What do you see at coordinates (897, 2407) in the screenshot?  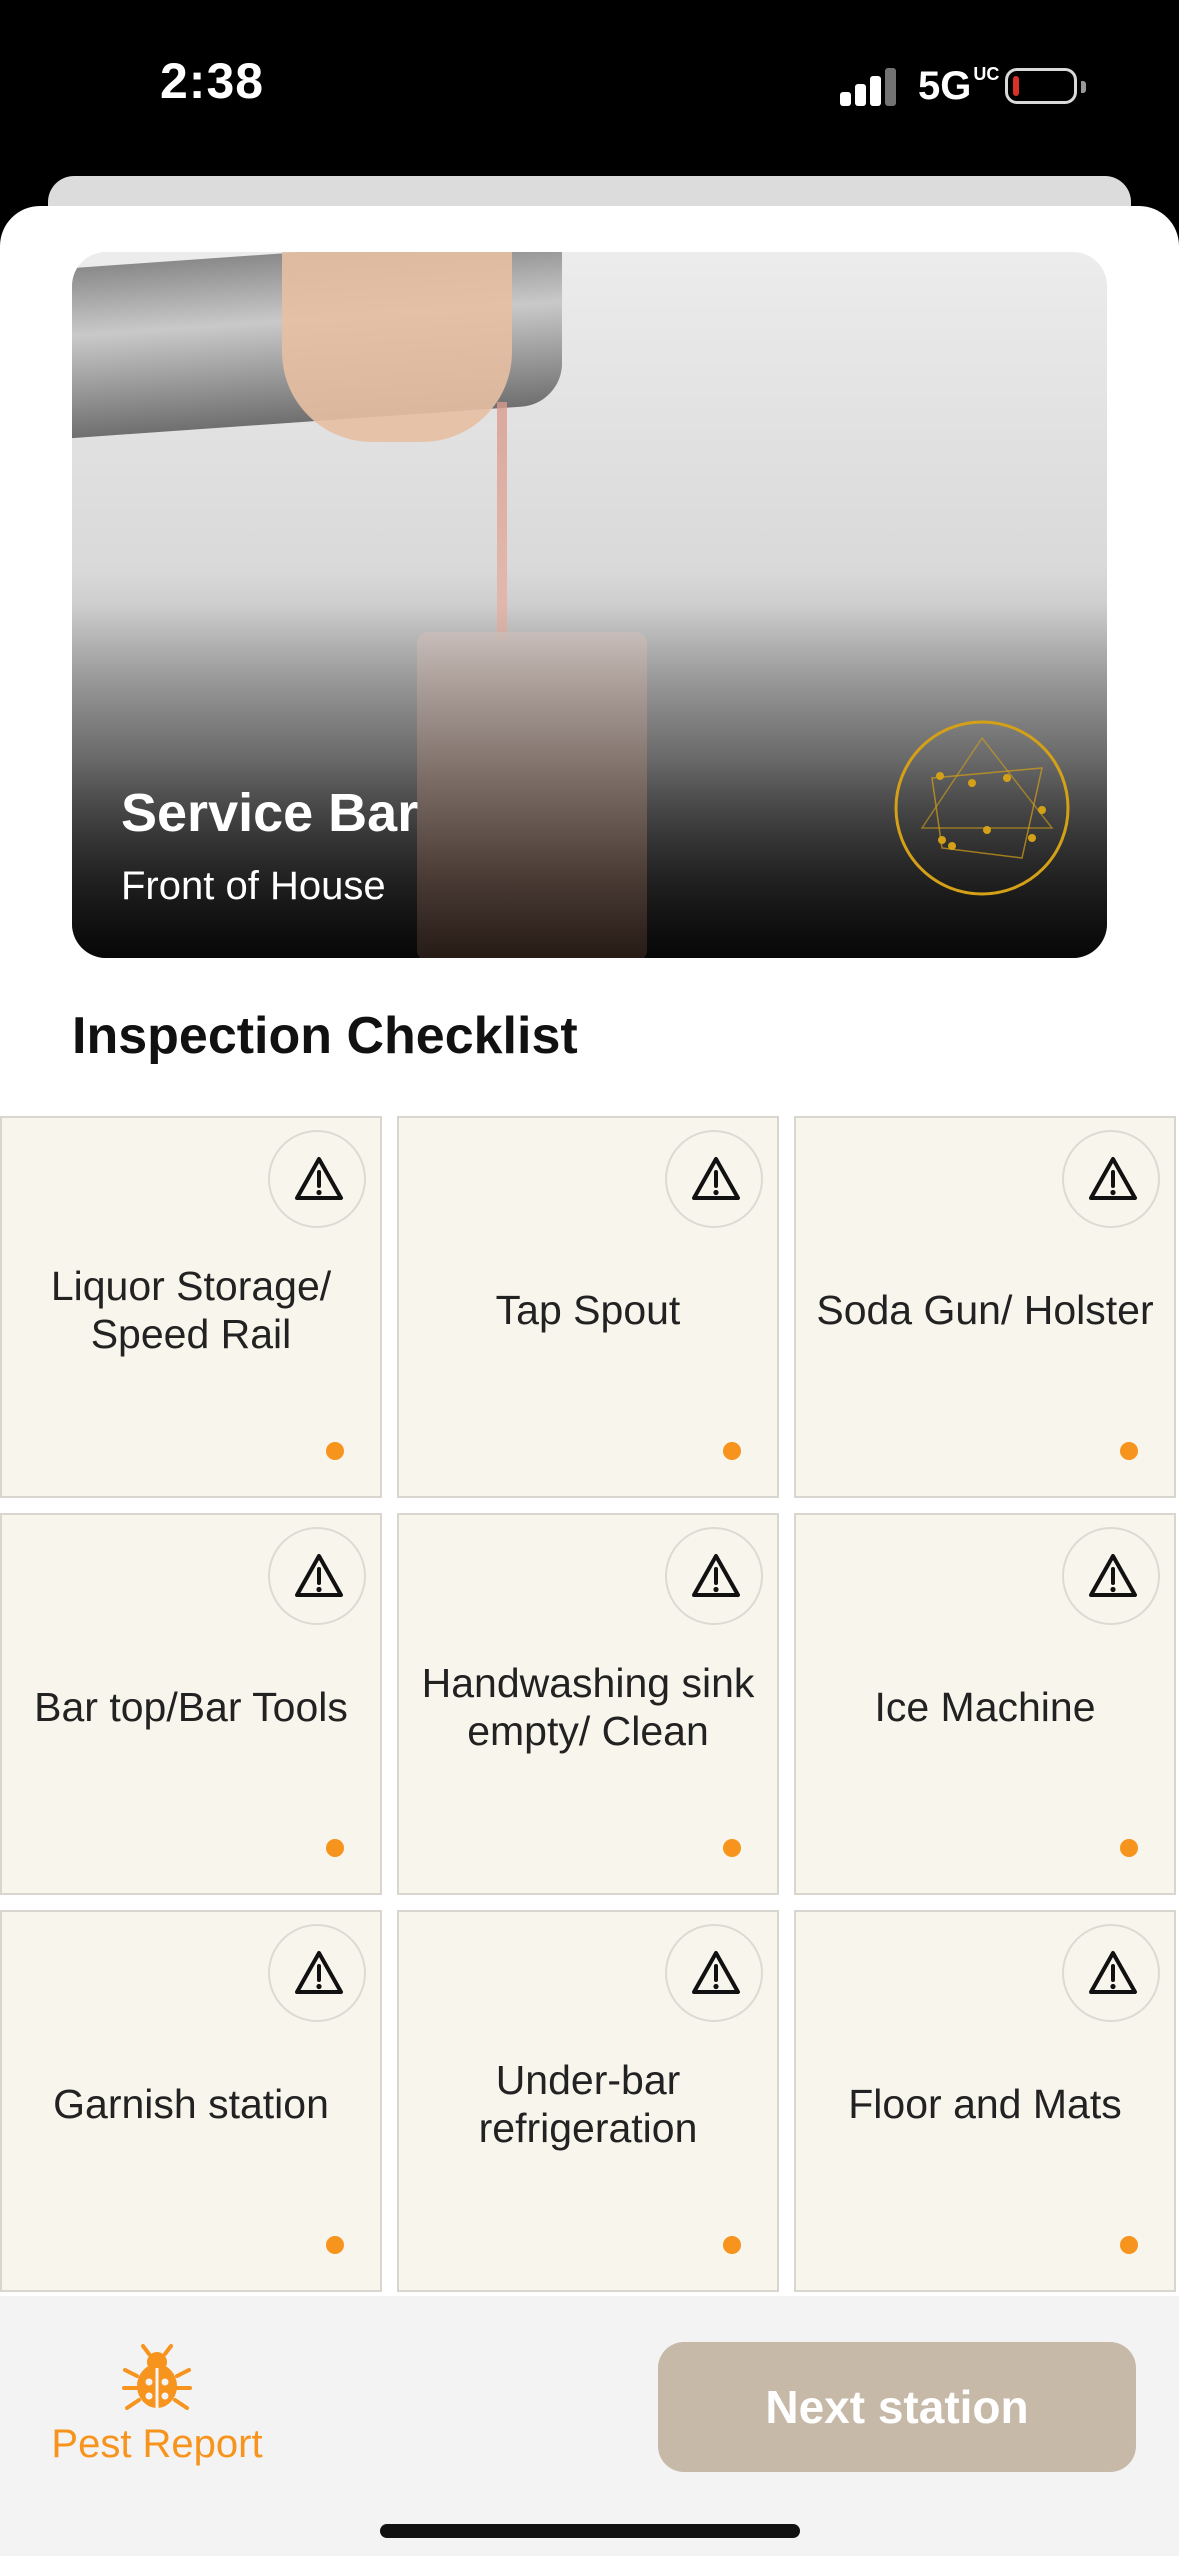 I see `next-station-button: Next station` at bounding box center [897, 2407].